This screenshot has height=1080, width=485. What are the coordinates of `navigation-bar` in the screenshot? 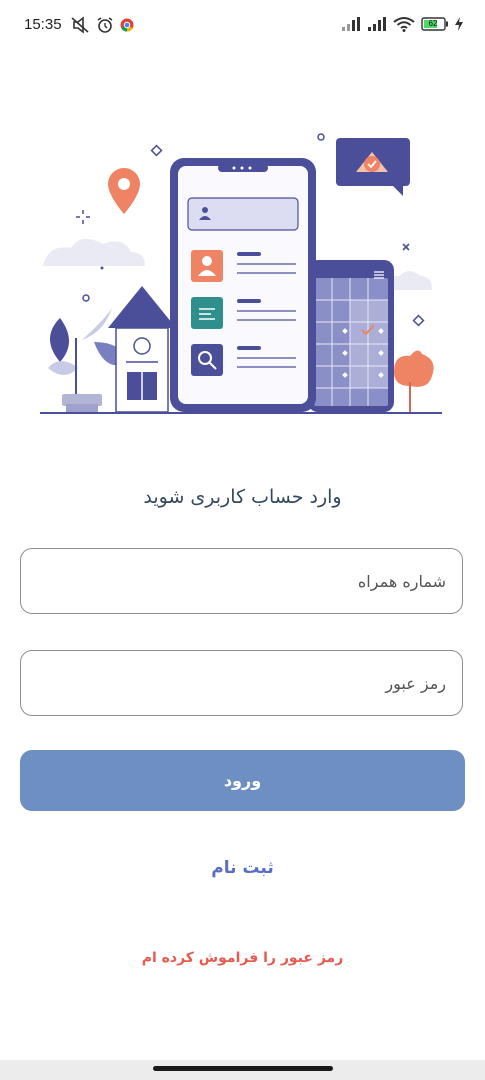 It's located at (242, 1070).